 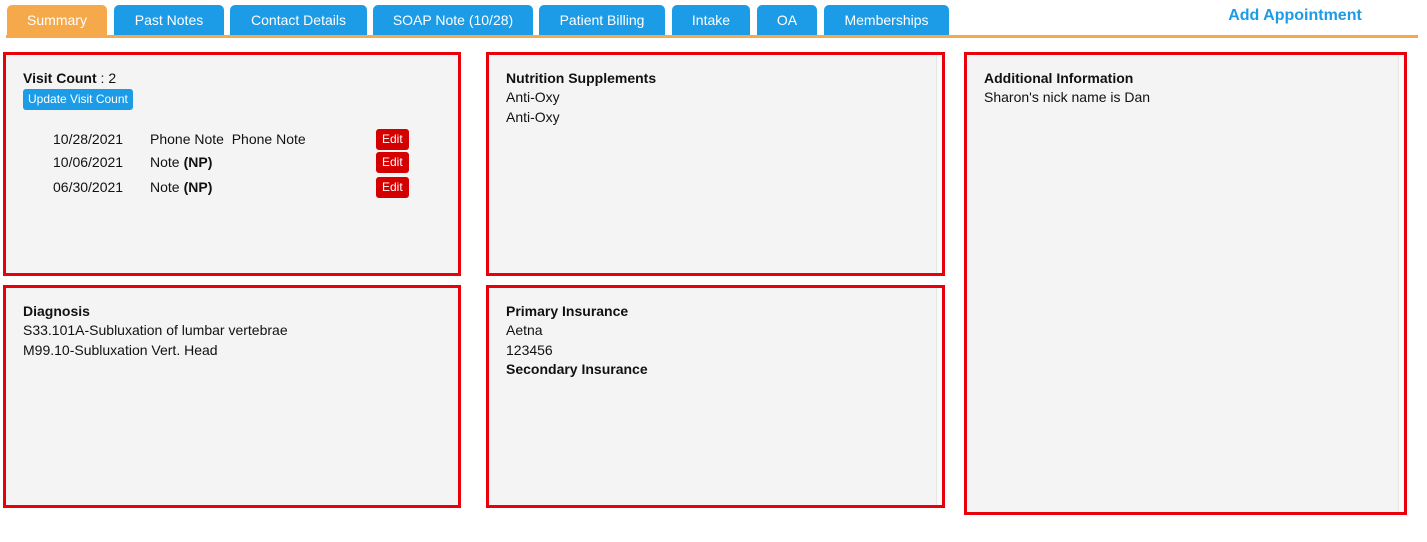 I want to click on additional-text: Sharon's nick name is Dan, so click(x=1067, y=97).